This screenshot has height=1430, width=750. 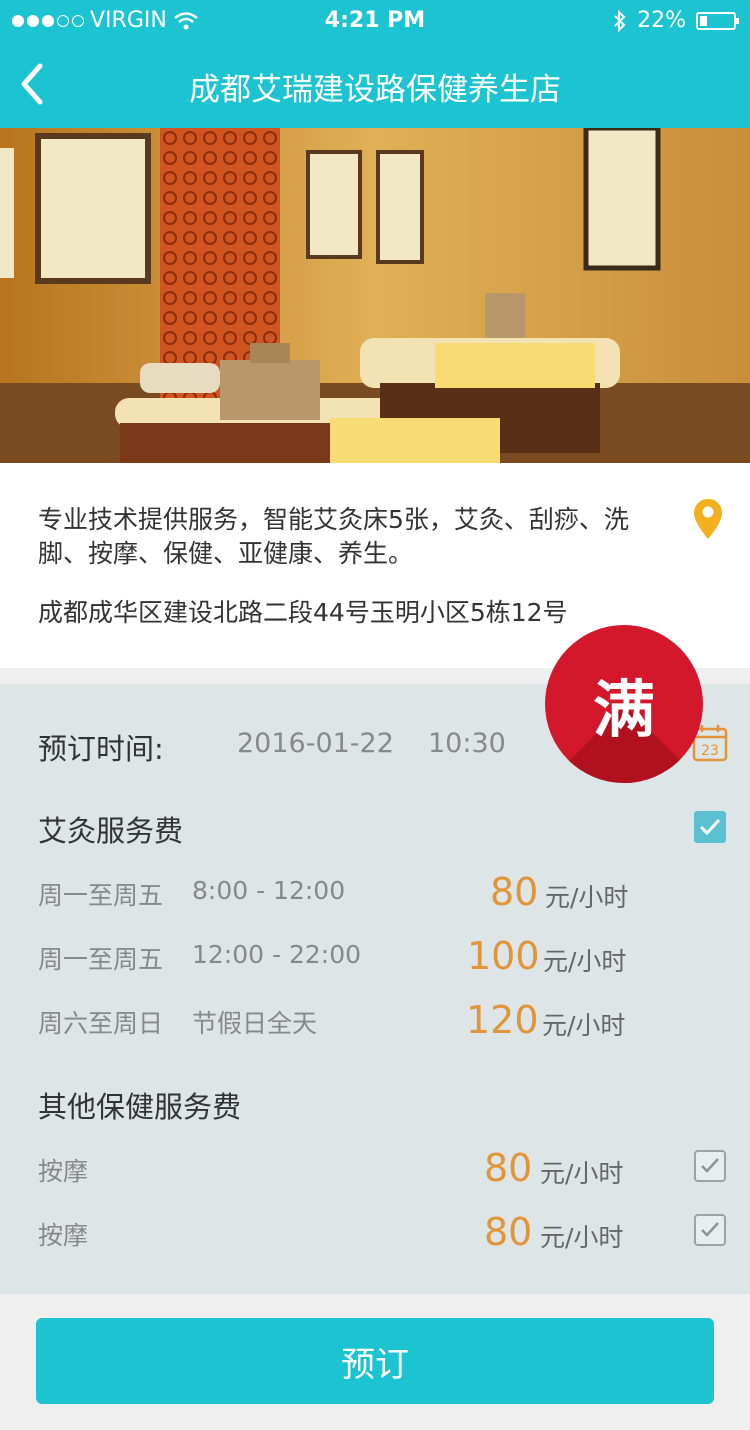 I want to click on moxa-section-title: 艾灸服务费, so click(x=111, y=831).